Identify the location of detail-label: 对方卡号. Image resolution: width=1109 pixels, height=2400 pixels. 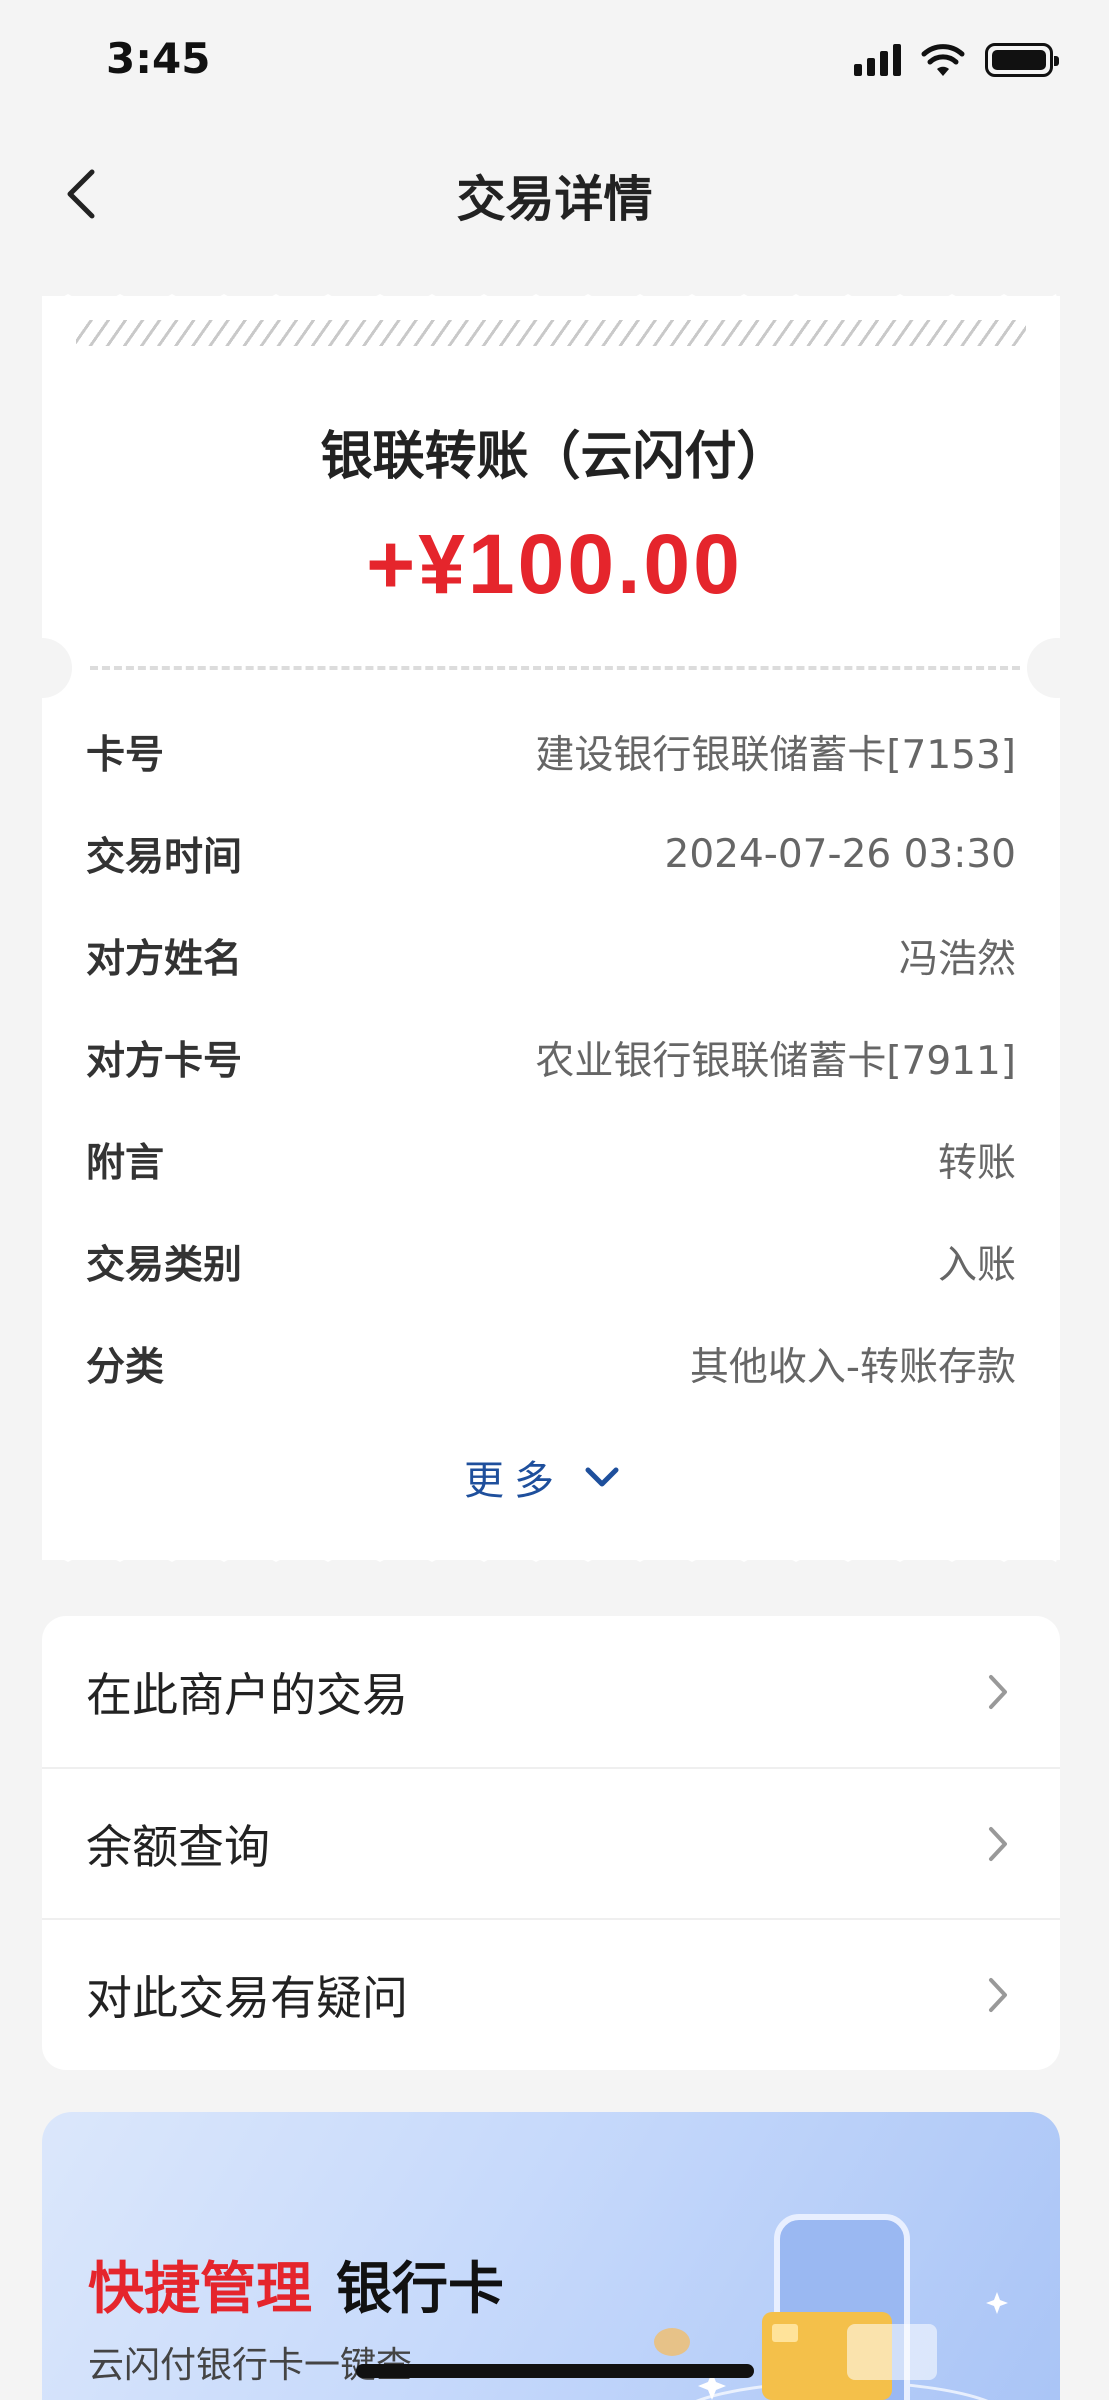
(164, 1061).